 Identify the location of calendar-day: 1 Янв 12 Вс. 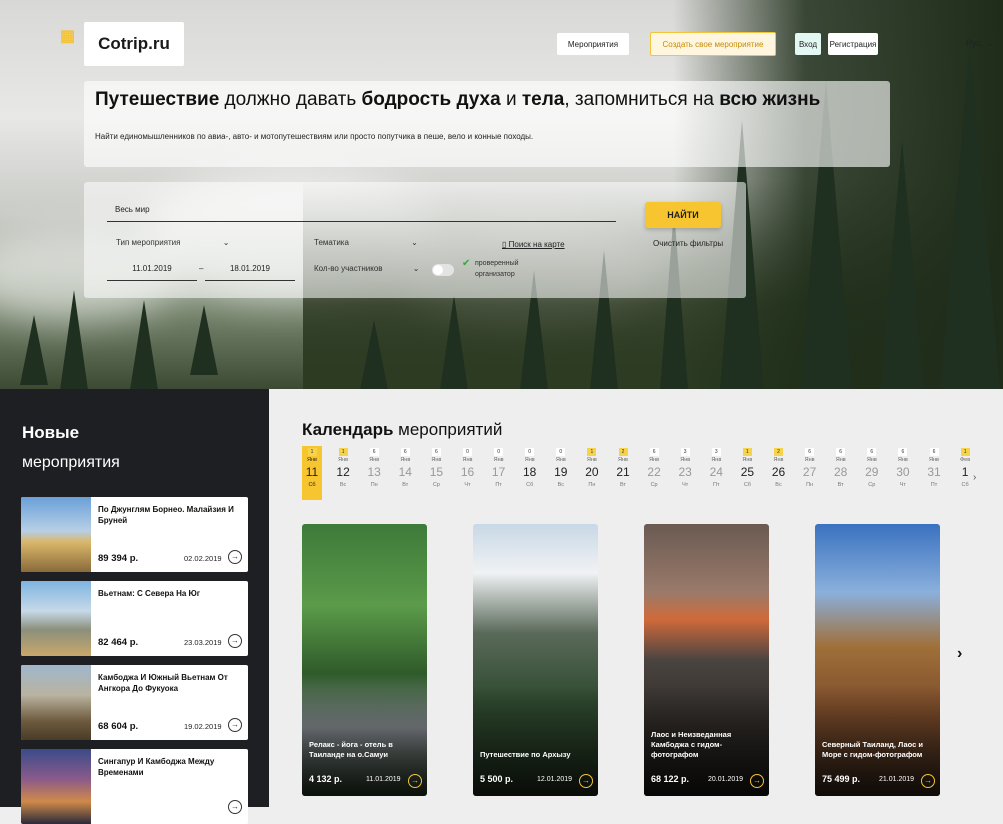
(343, 473).